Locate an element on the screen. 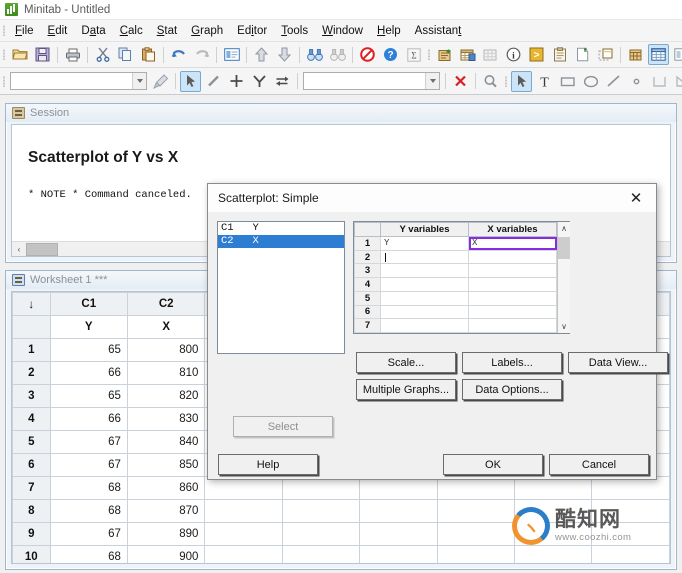 Image resolution: width=682 pixels, height=573 pixels. cell-c2: 840 is located at coordinates (166, 442).